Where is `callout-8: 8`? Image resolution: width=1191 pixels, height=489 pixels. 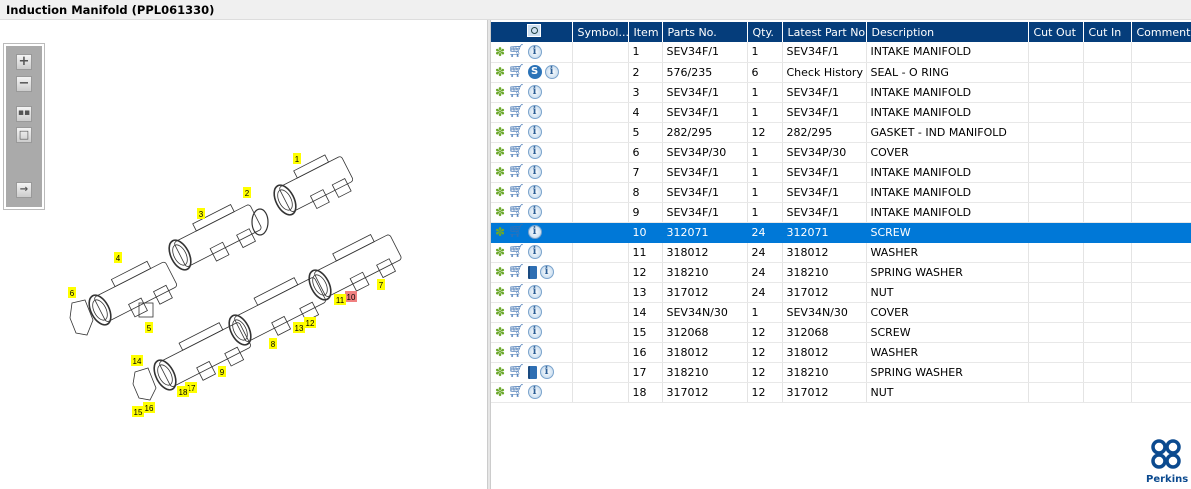
callout-8: 8 is located at coordinates (273, 343).